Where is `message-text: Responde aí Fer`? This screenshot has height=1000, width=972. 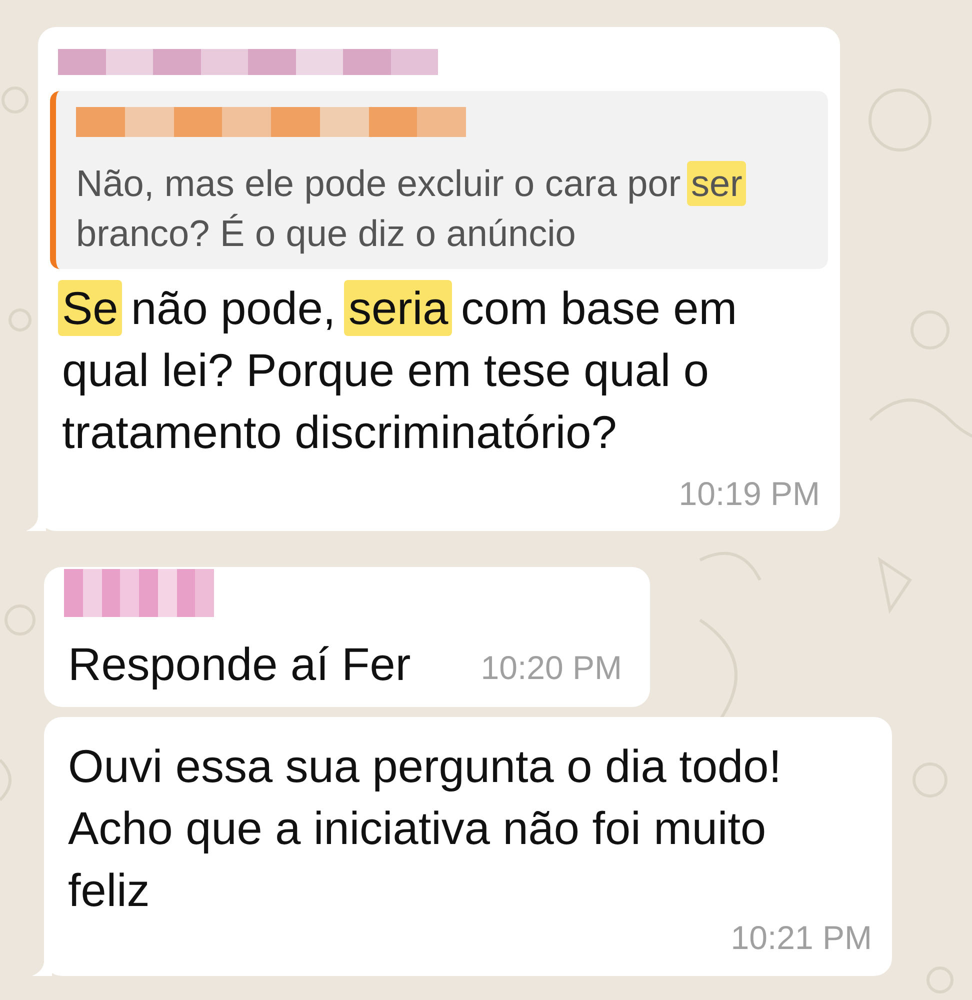 message-text: Responde aí Fer is located at coordinates (239, 664).